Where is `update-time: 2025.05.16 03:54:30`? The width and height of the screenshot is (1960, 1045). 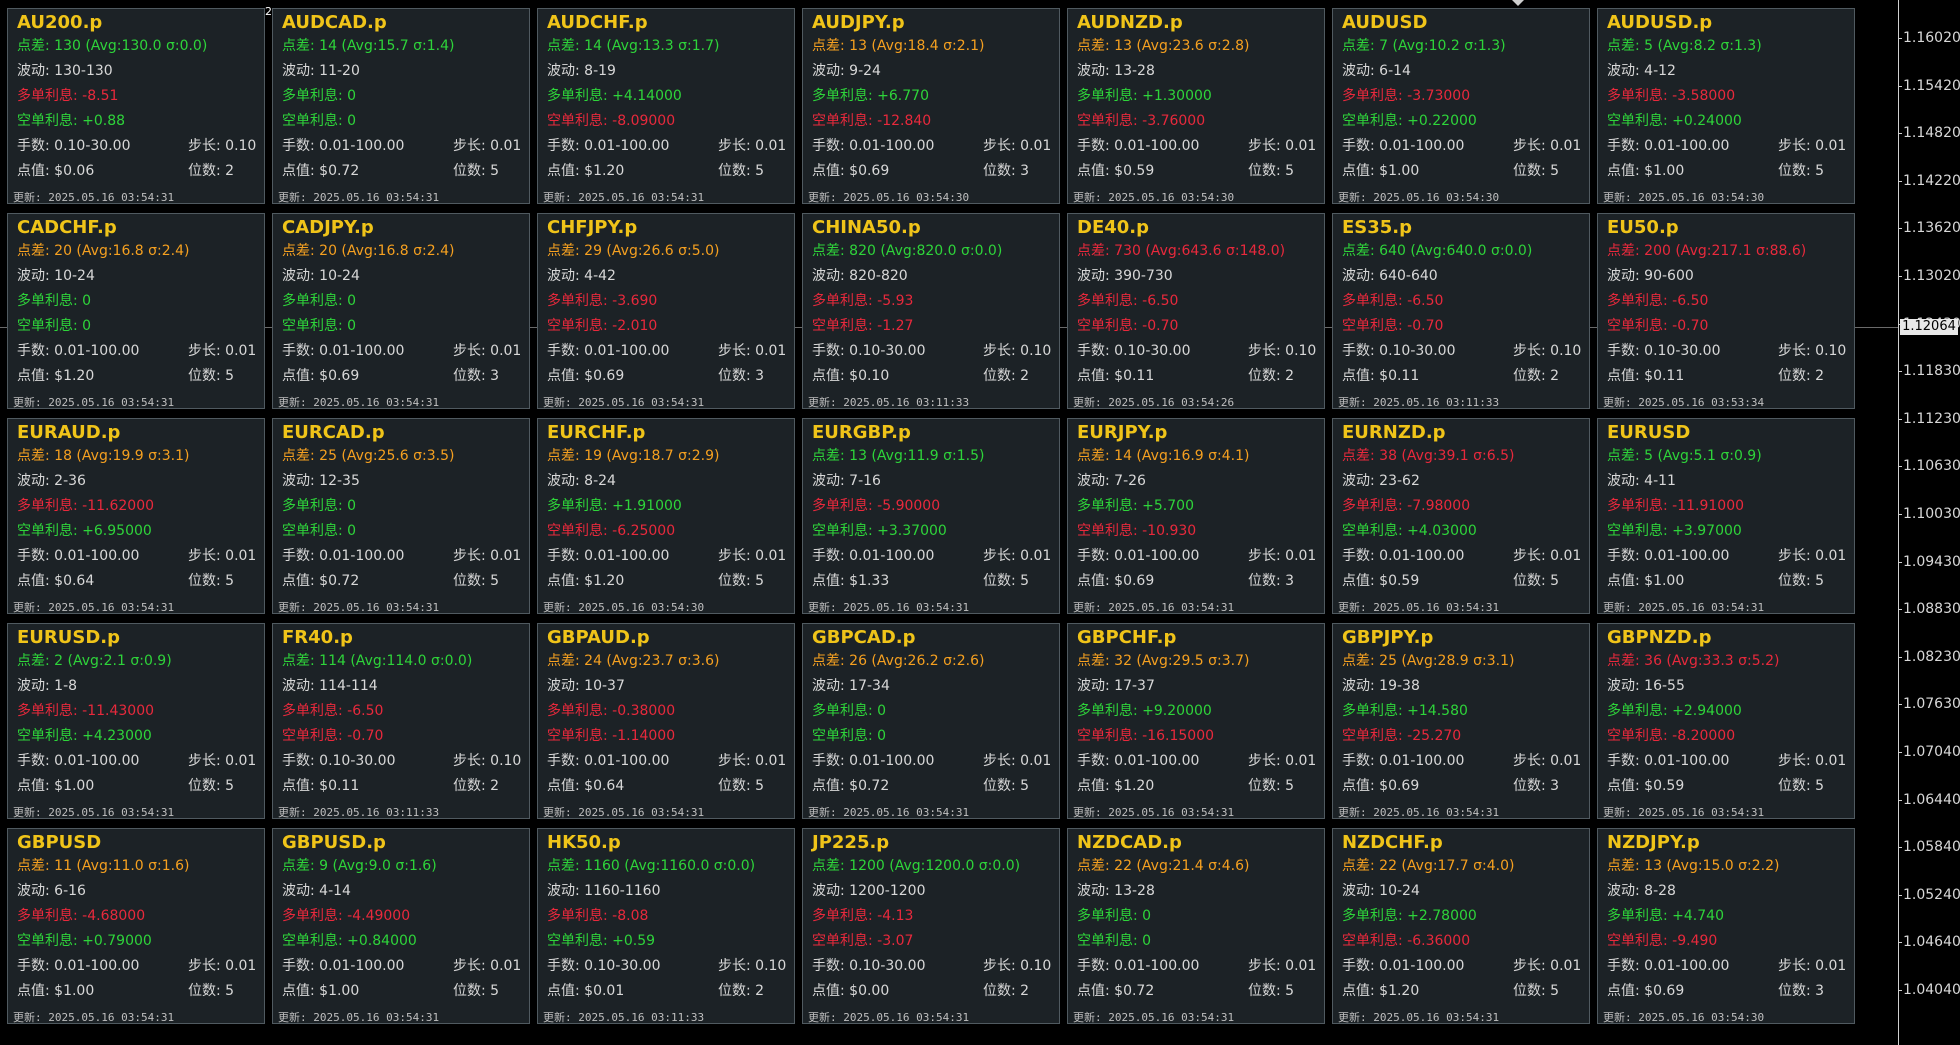 update-time: 2025.05.16 03:54:30 is located at coordinates (1701, 197).